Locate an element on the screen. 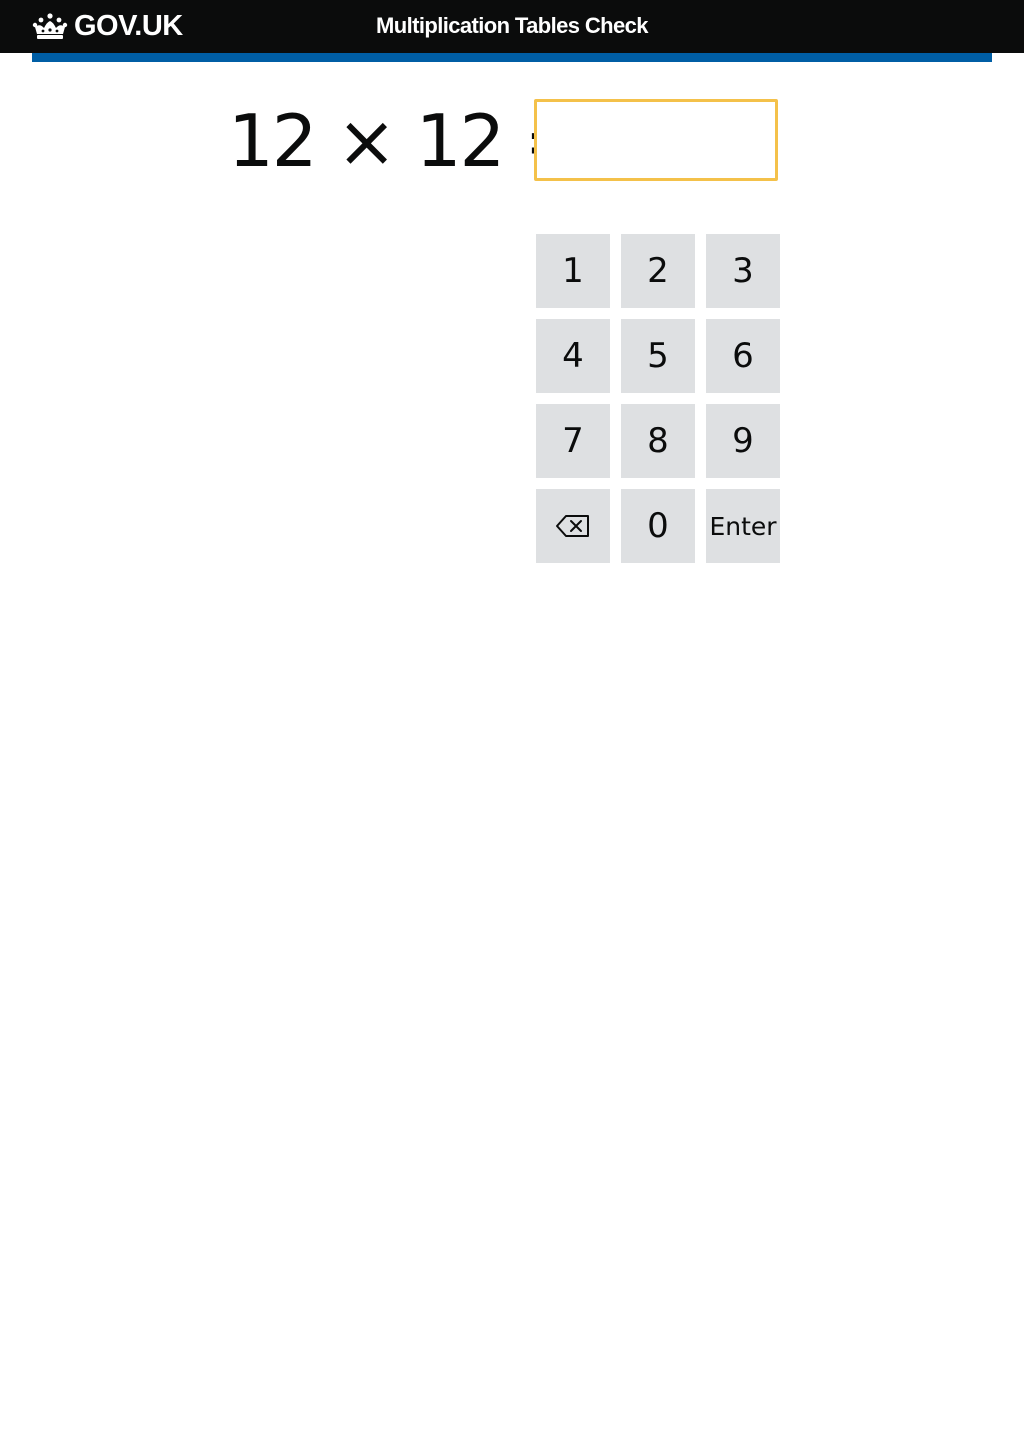 This screenshot has width=1024, height=1429. question-text: 12 × 12 = is located at coordinates (406, 141).